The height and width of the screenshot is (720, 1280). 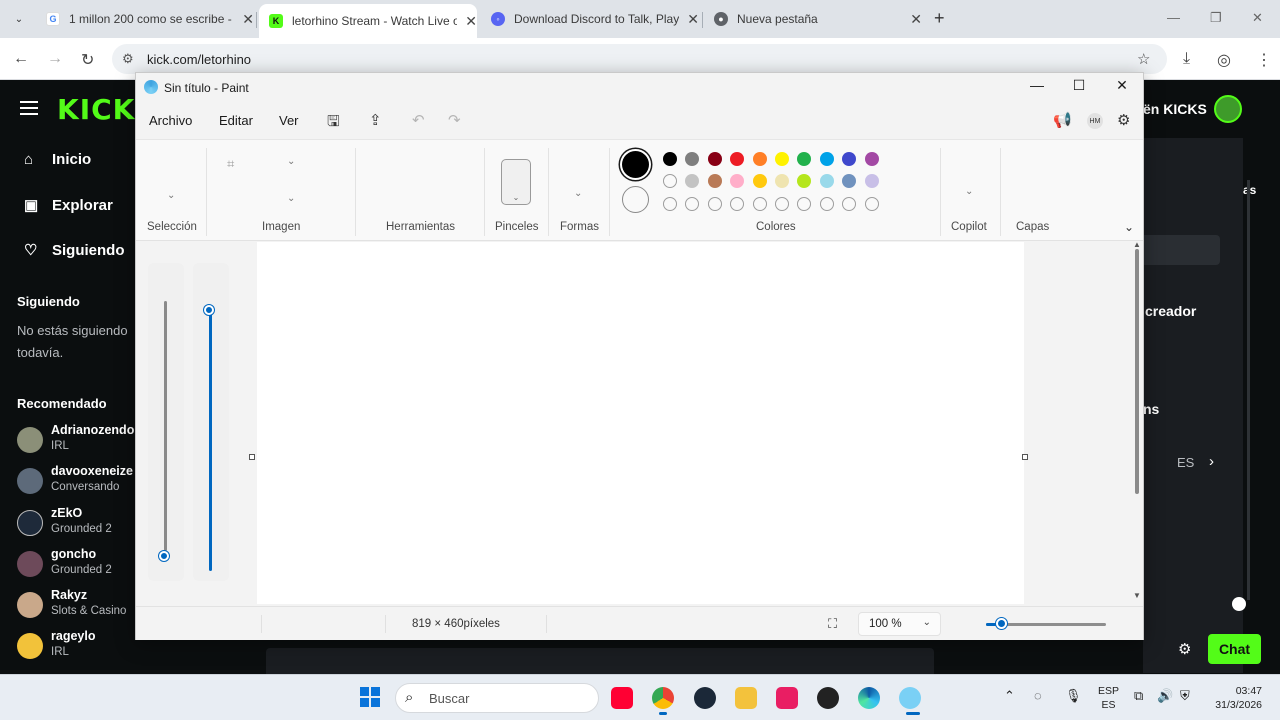 I want to click on fit-to-window-icon: ⛶, so click(x=832, y=624).